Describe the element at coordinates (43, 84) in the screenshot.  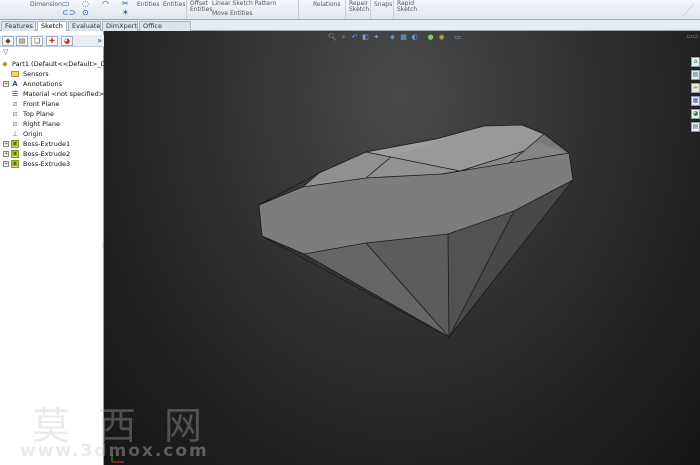
I see `tree-item-label: Annotations` at that location.